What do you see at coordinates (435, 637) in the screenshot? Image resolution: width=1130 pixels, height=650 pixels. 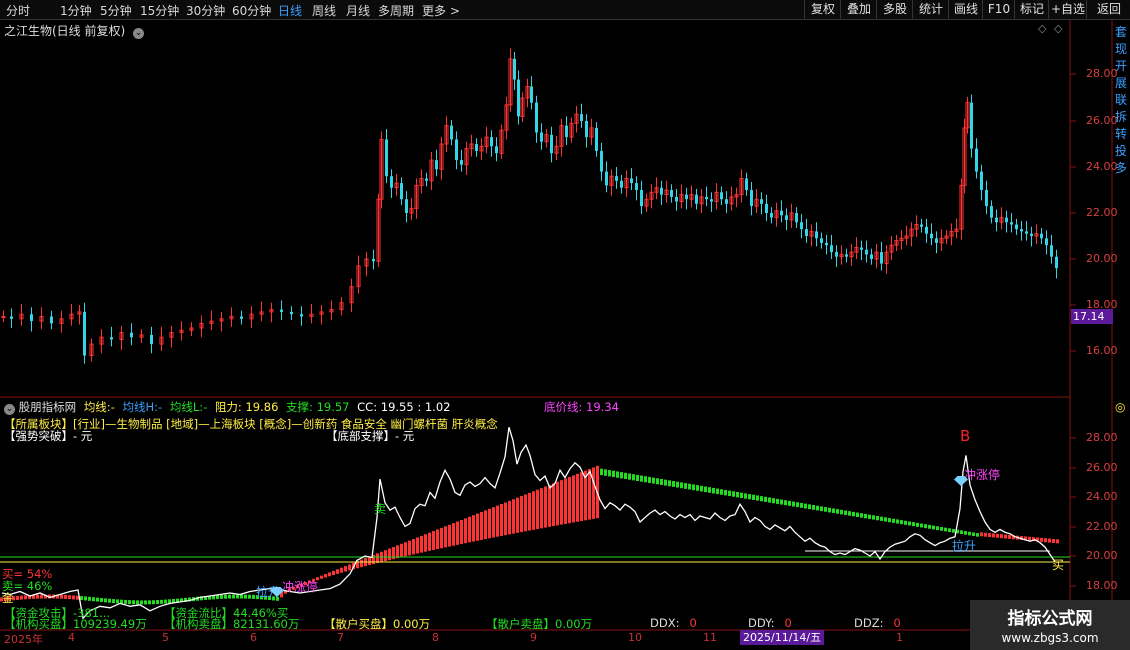 I see `date-label-8: 8` at bounding box center [435, 637].